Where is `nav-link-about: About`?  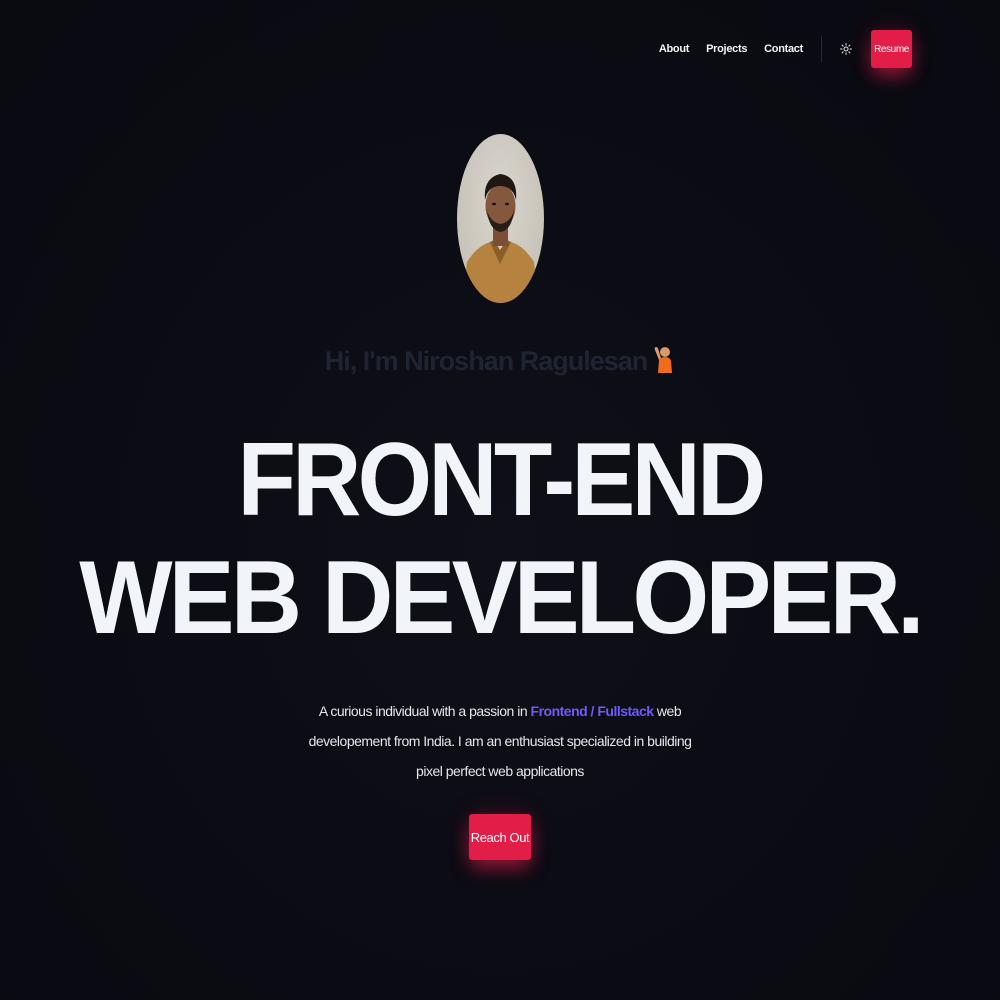
nav-link-about: About is located at coordinates (674, 49).